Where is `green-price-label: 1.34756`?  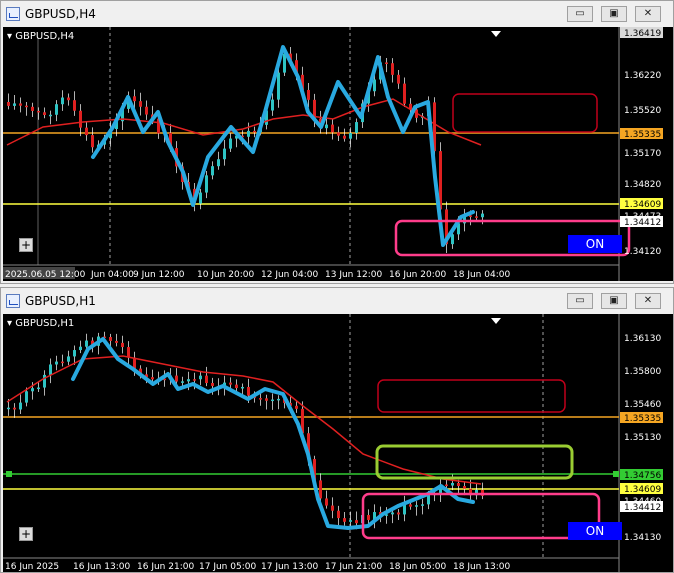
green-price-label: 1.34756 is located at coordinates (642, 476).